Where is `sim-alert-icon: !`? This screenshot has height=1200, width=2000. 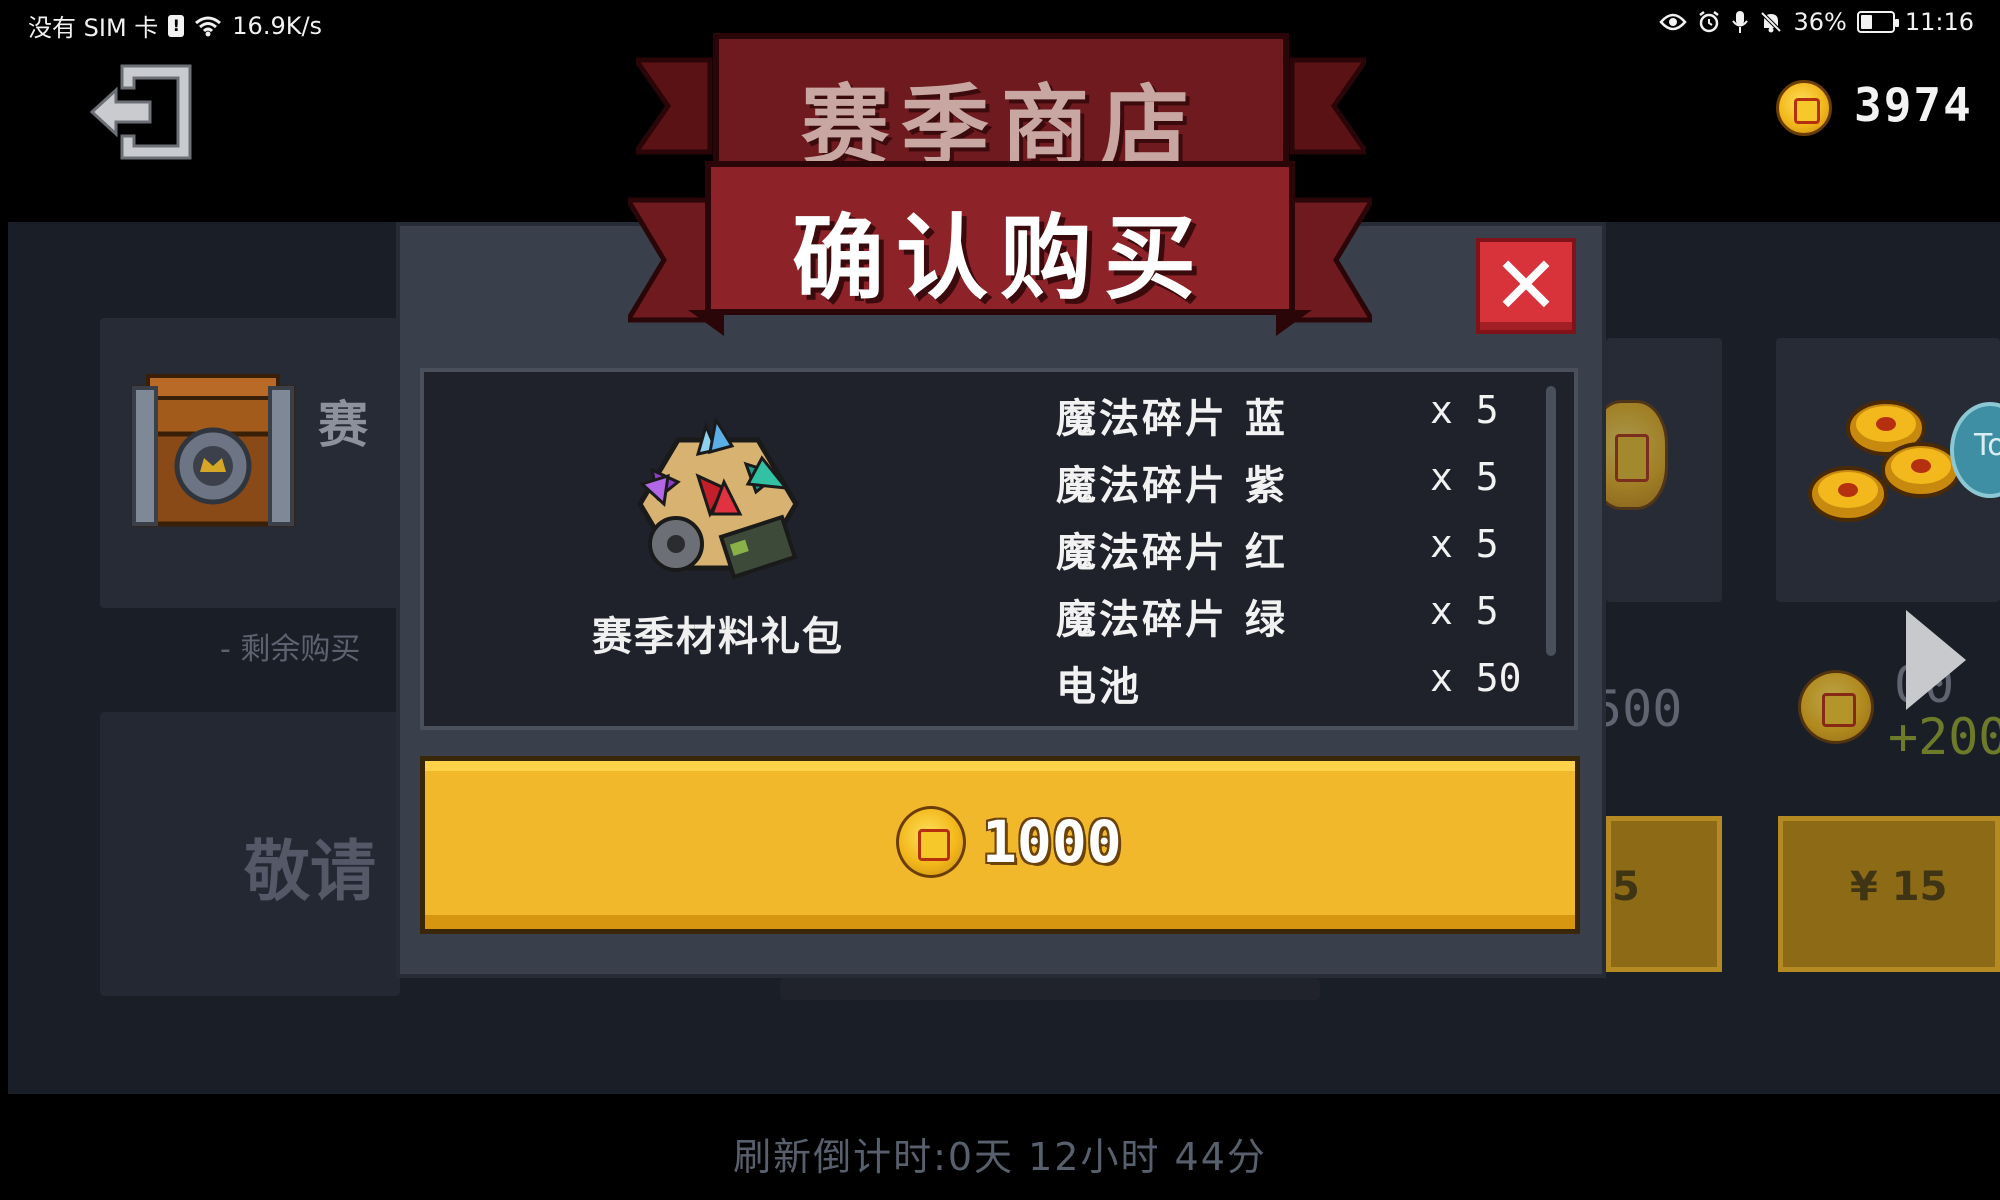 sim-alert-icon: ! is located at coordinates (176, 25).